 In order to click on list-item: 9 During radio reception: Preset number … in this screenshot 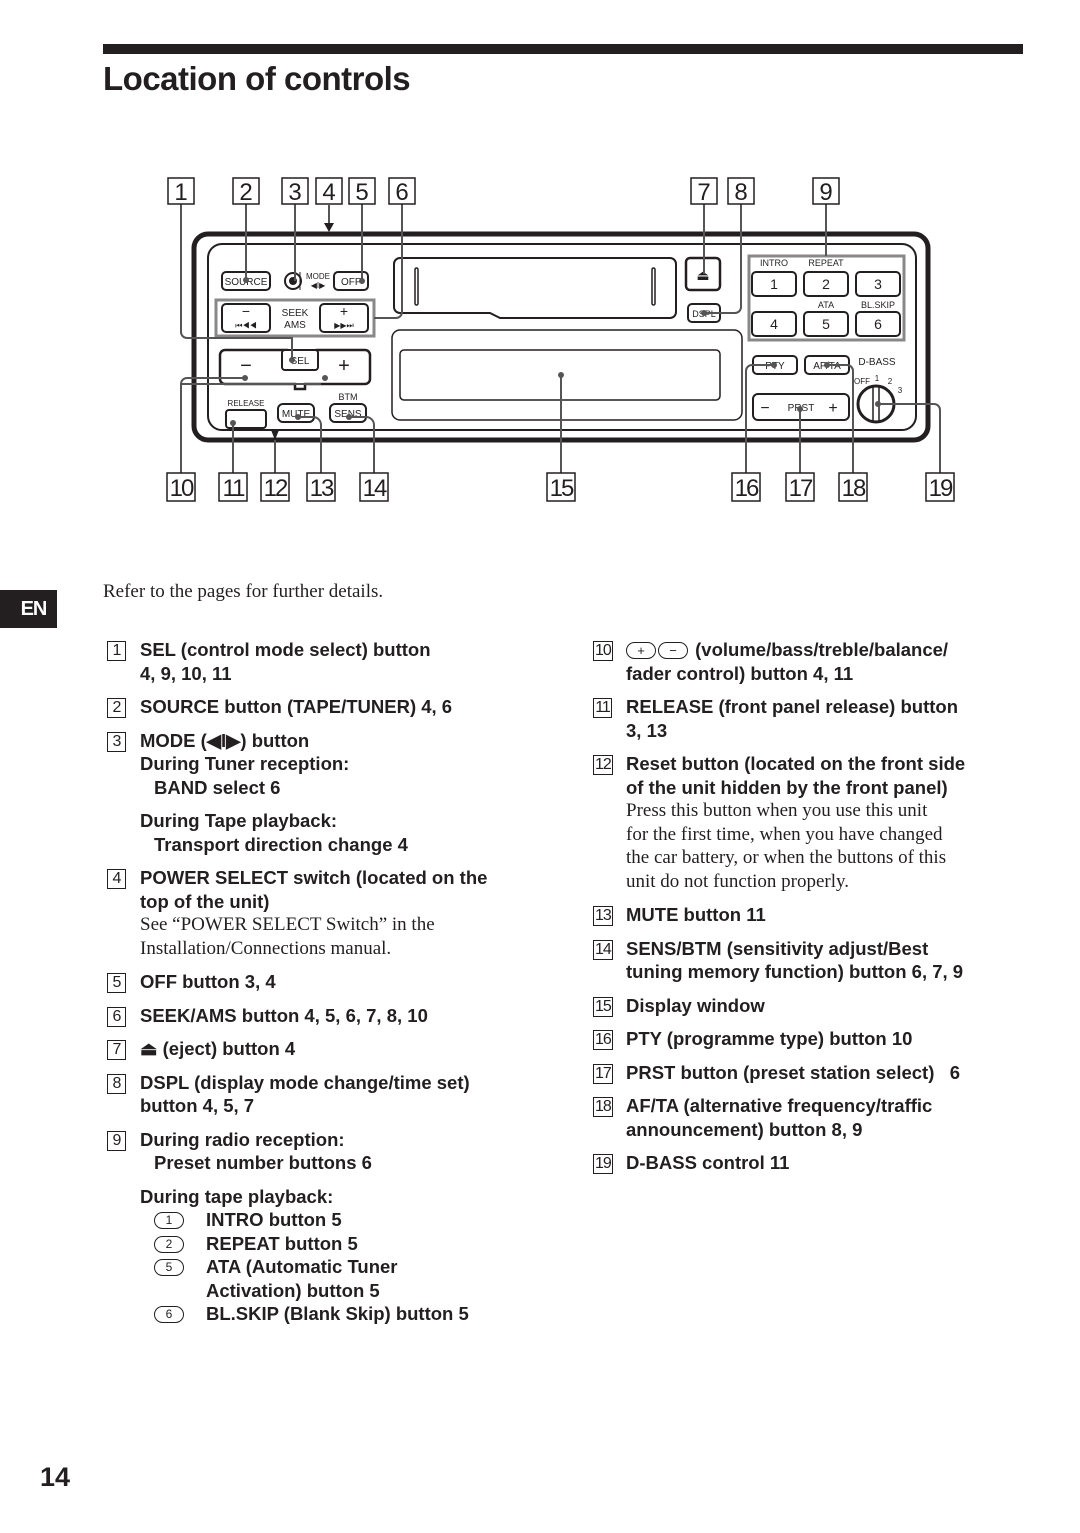, I will do `click(322, 1227)`.